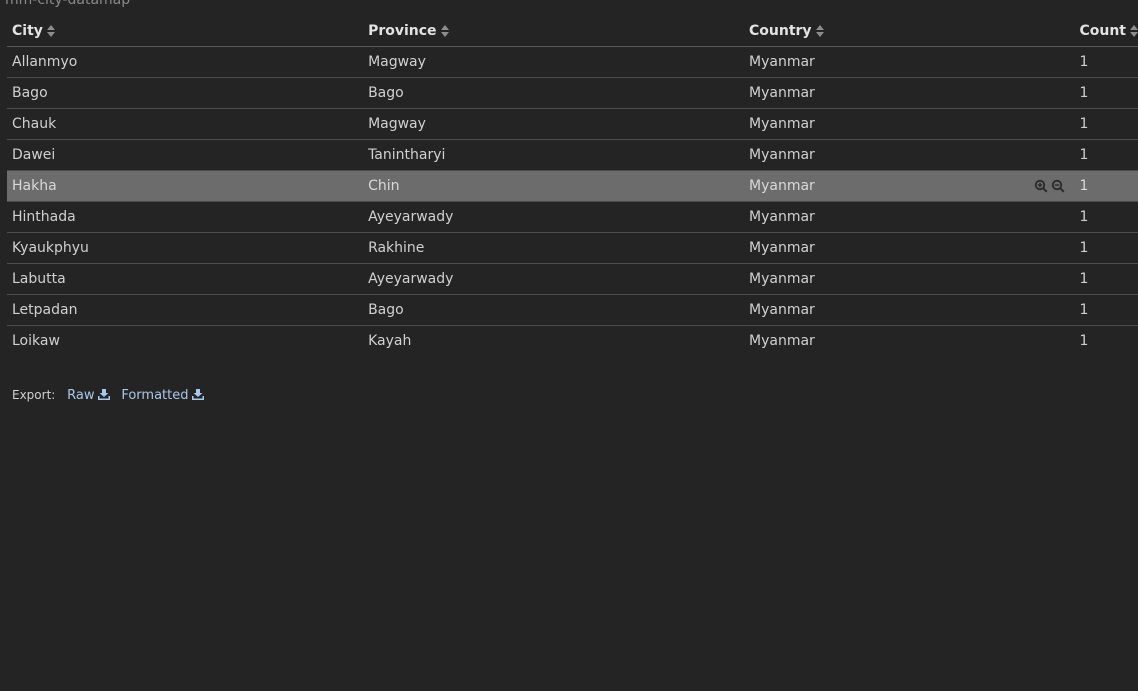 This screenshot has height=691, width=1138. I want to click on column-header-country: Country, so click(909, 31).